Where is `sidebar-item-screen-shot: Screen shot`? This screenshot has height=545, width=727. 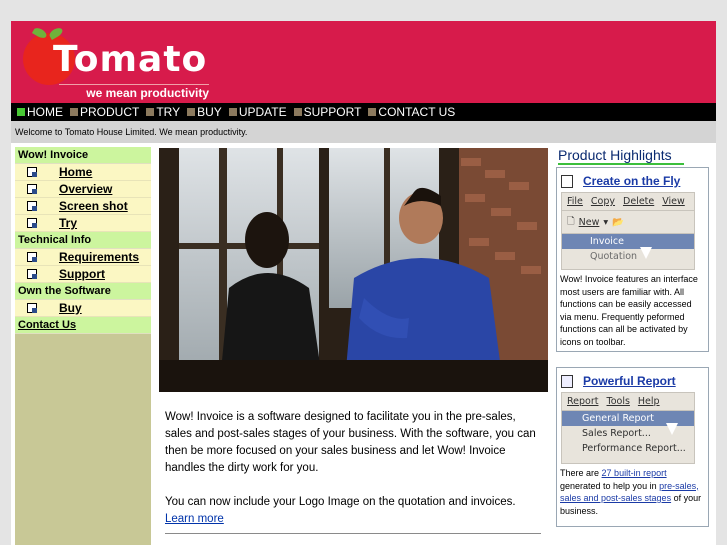 sidebar-item-screen-shot: Screen shot is located at coordinates (83, 206).